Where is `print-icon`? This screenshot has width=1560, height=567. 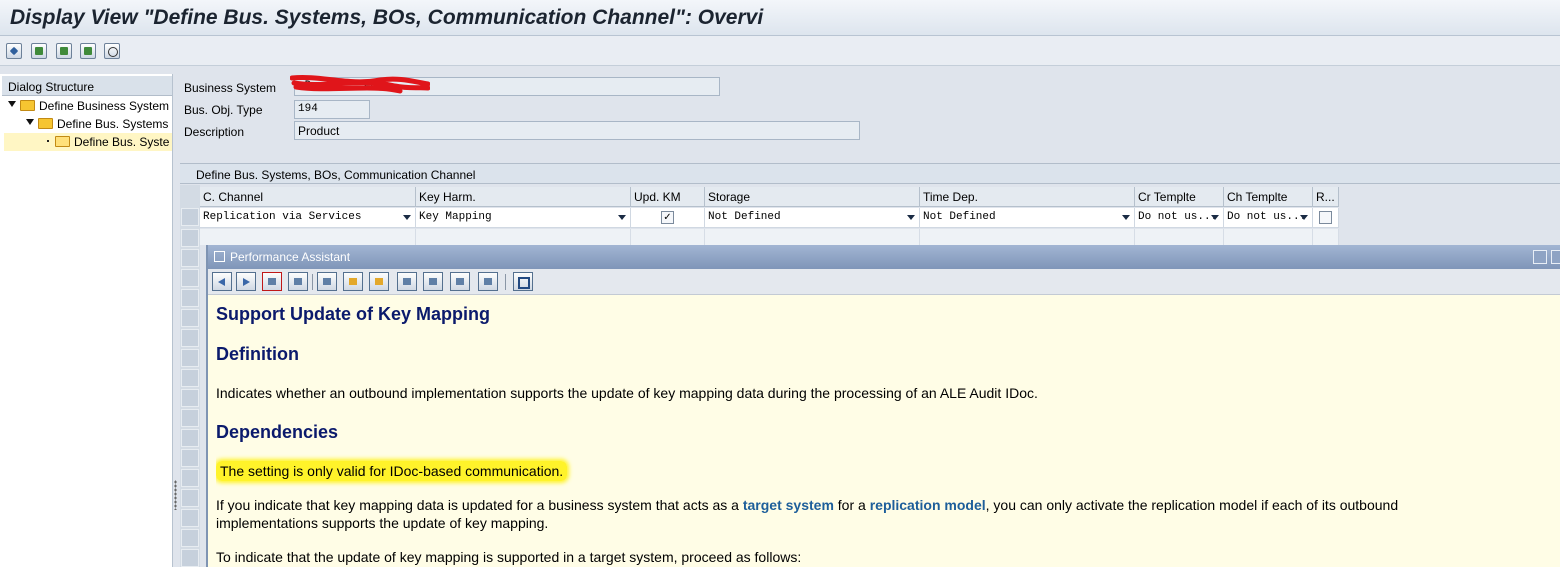
print-icon is located at coordinates (433, 281).